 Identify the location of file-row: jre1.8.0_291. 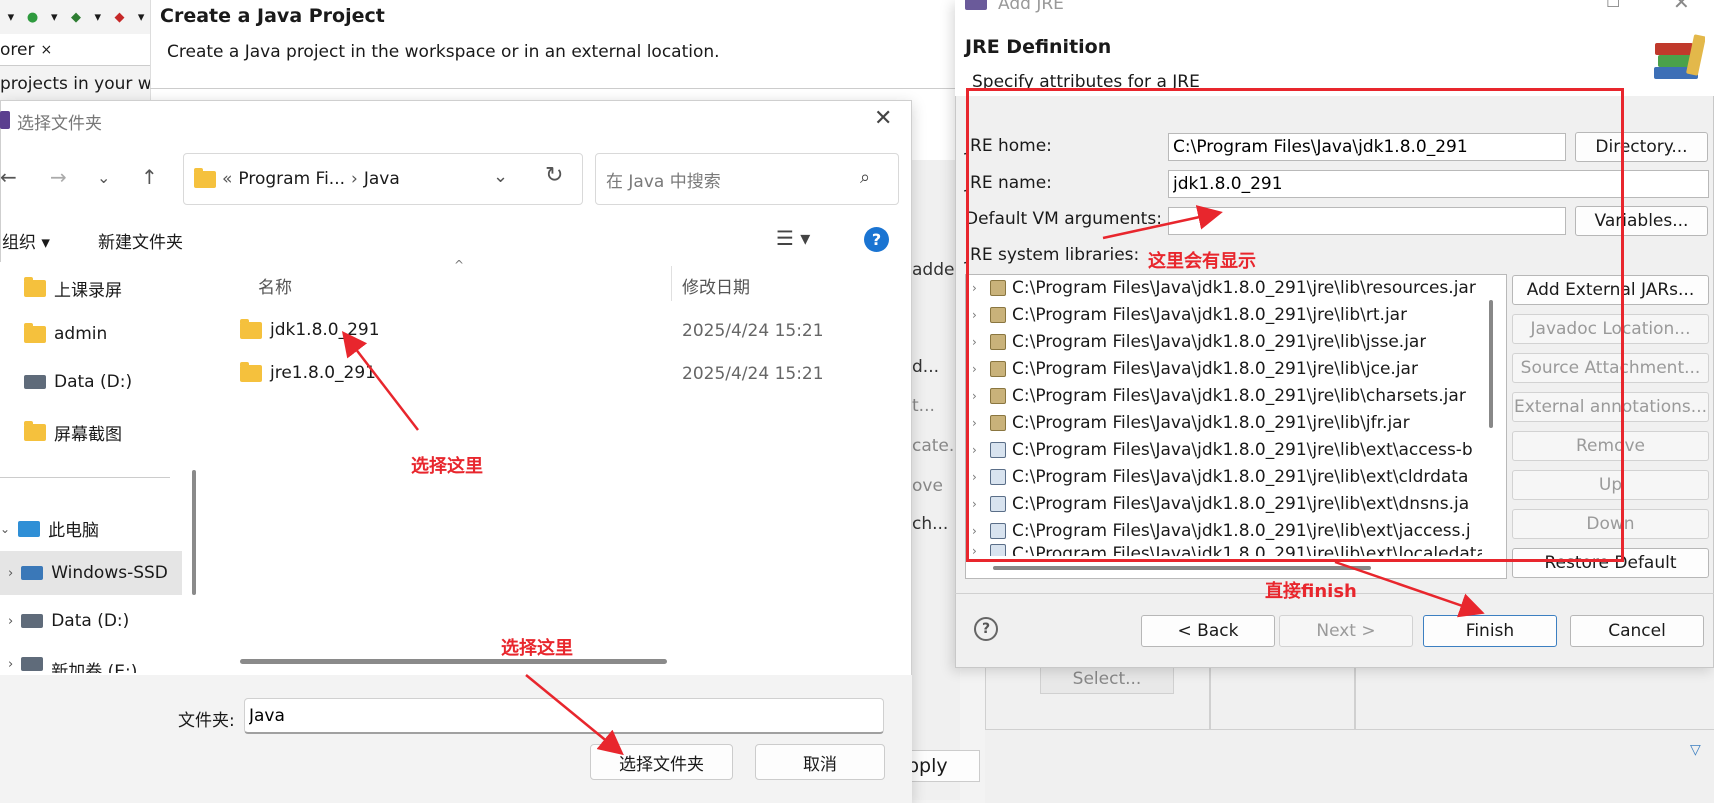
(308, 372).